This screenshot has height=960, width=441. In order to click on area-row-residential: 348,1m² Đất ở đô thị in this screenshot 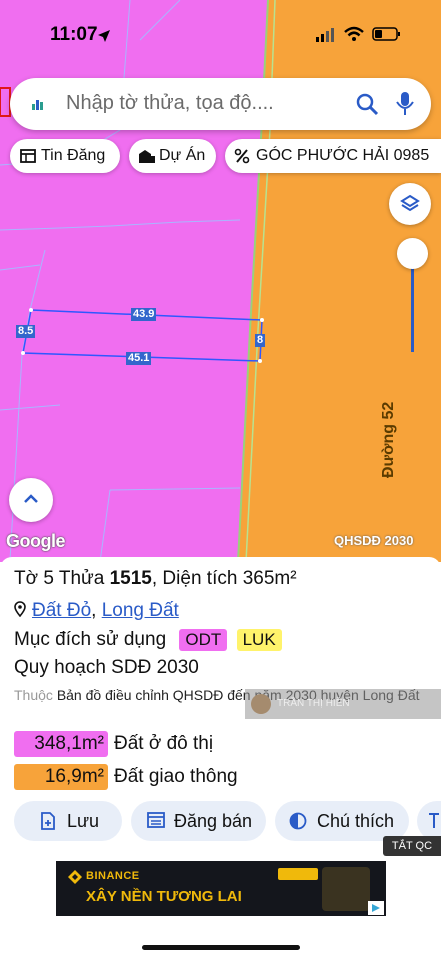, I will do `click(113, 744)`.